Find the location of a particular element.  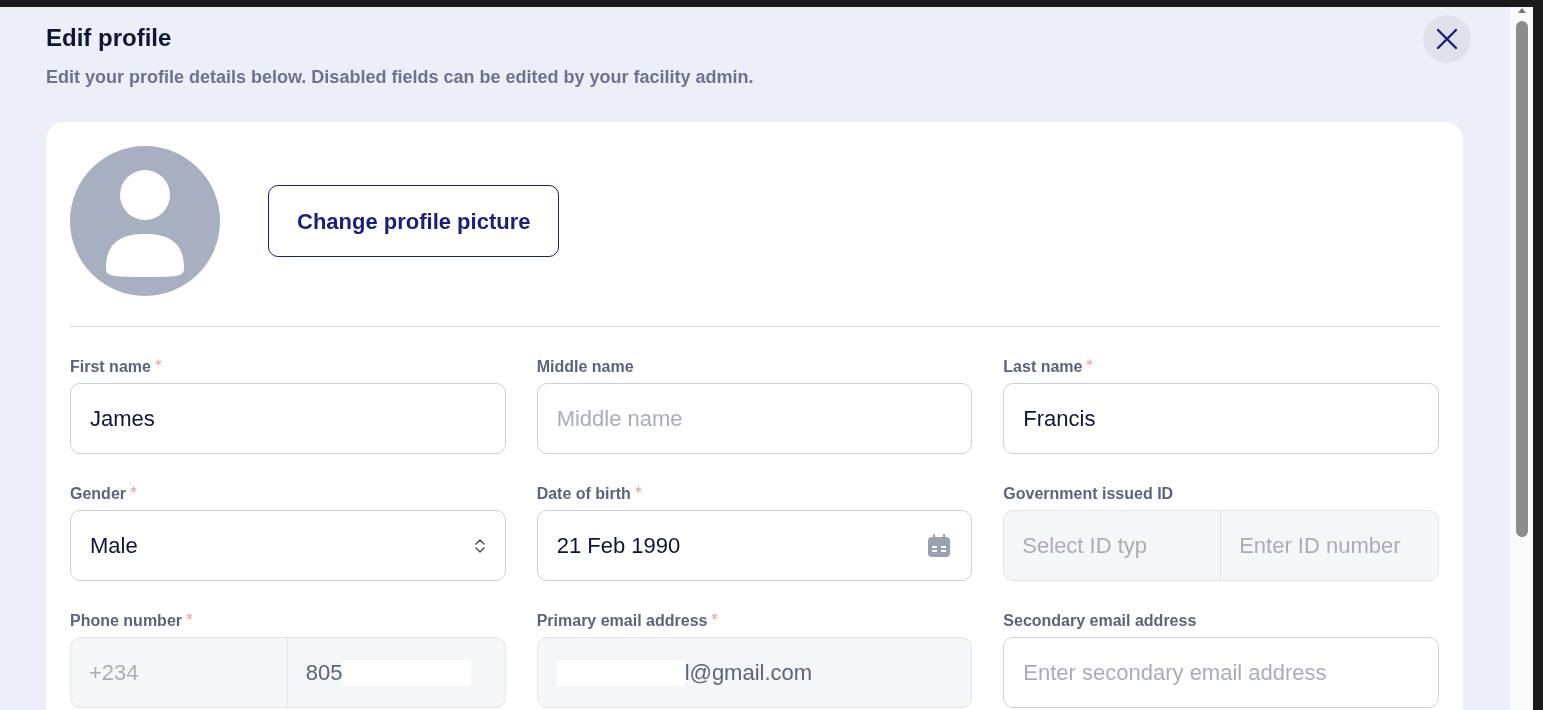

field-placeholder: Enter secondary email address is located at coordinates (1175, 673).